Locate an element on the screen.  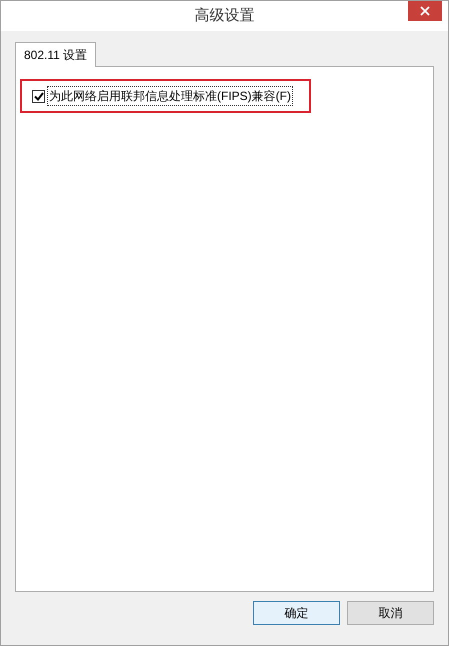
check-icon is located at coordinates (39, 96).